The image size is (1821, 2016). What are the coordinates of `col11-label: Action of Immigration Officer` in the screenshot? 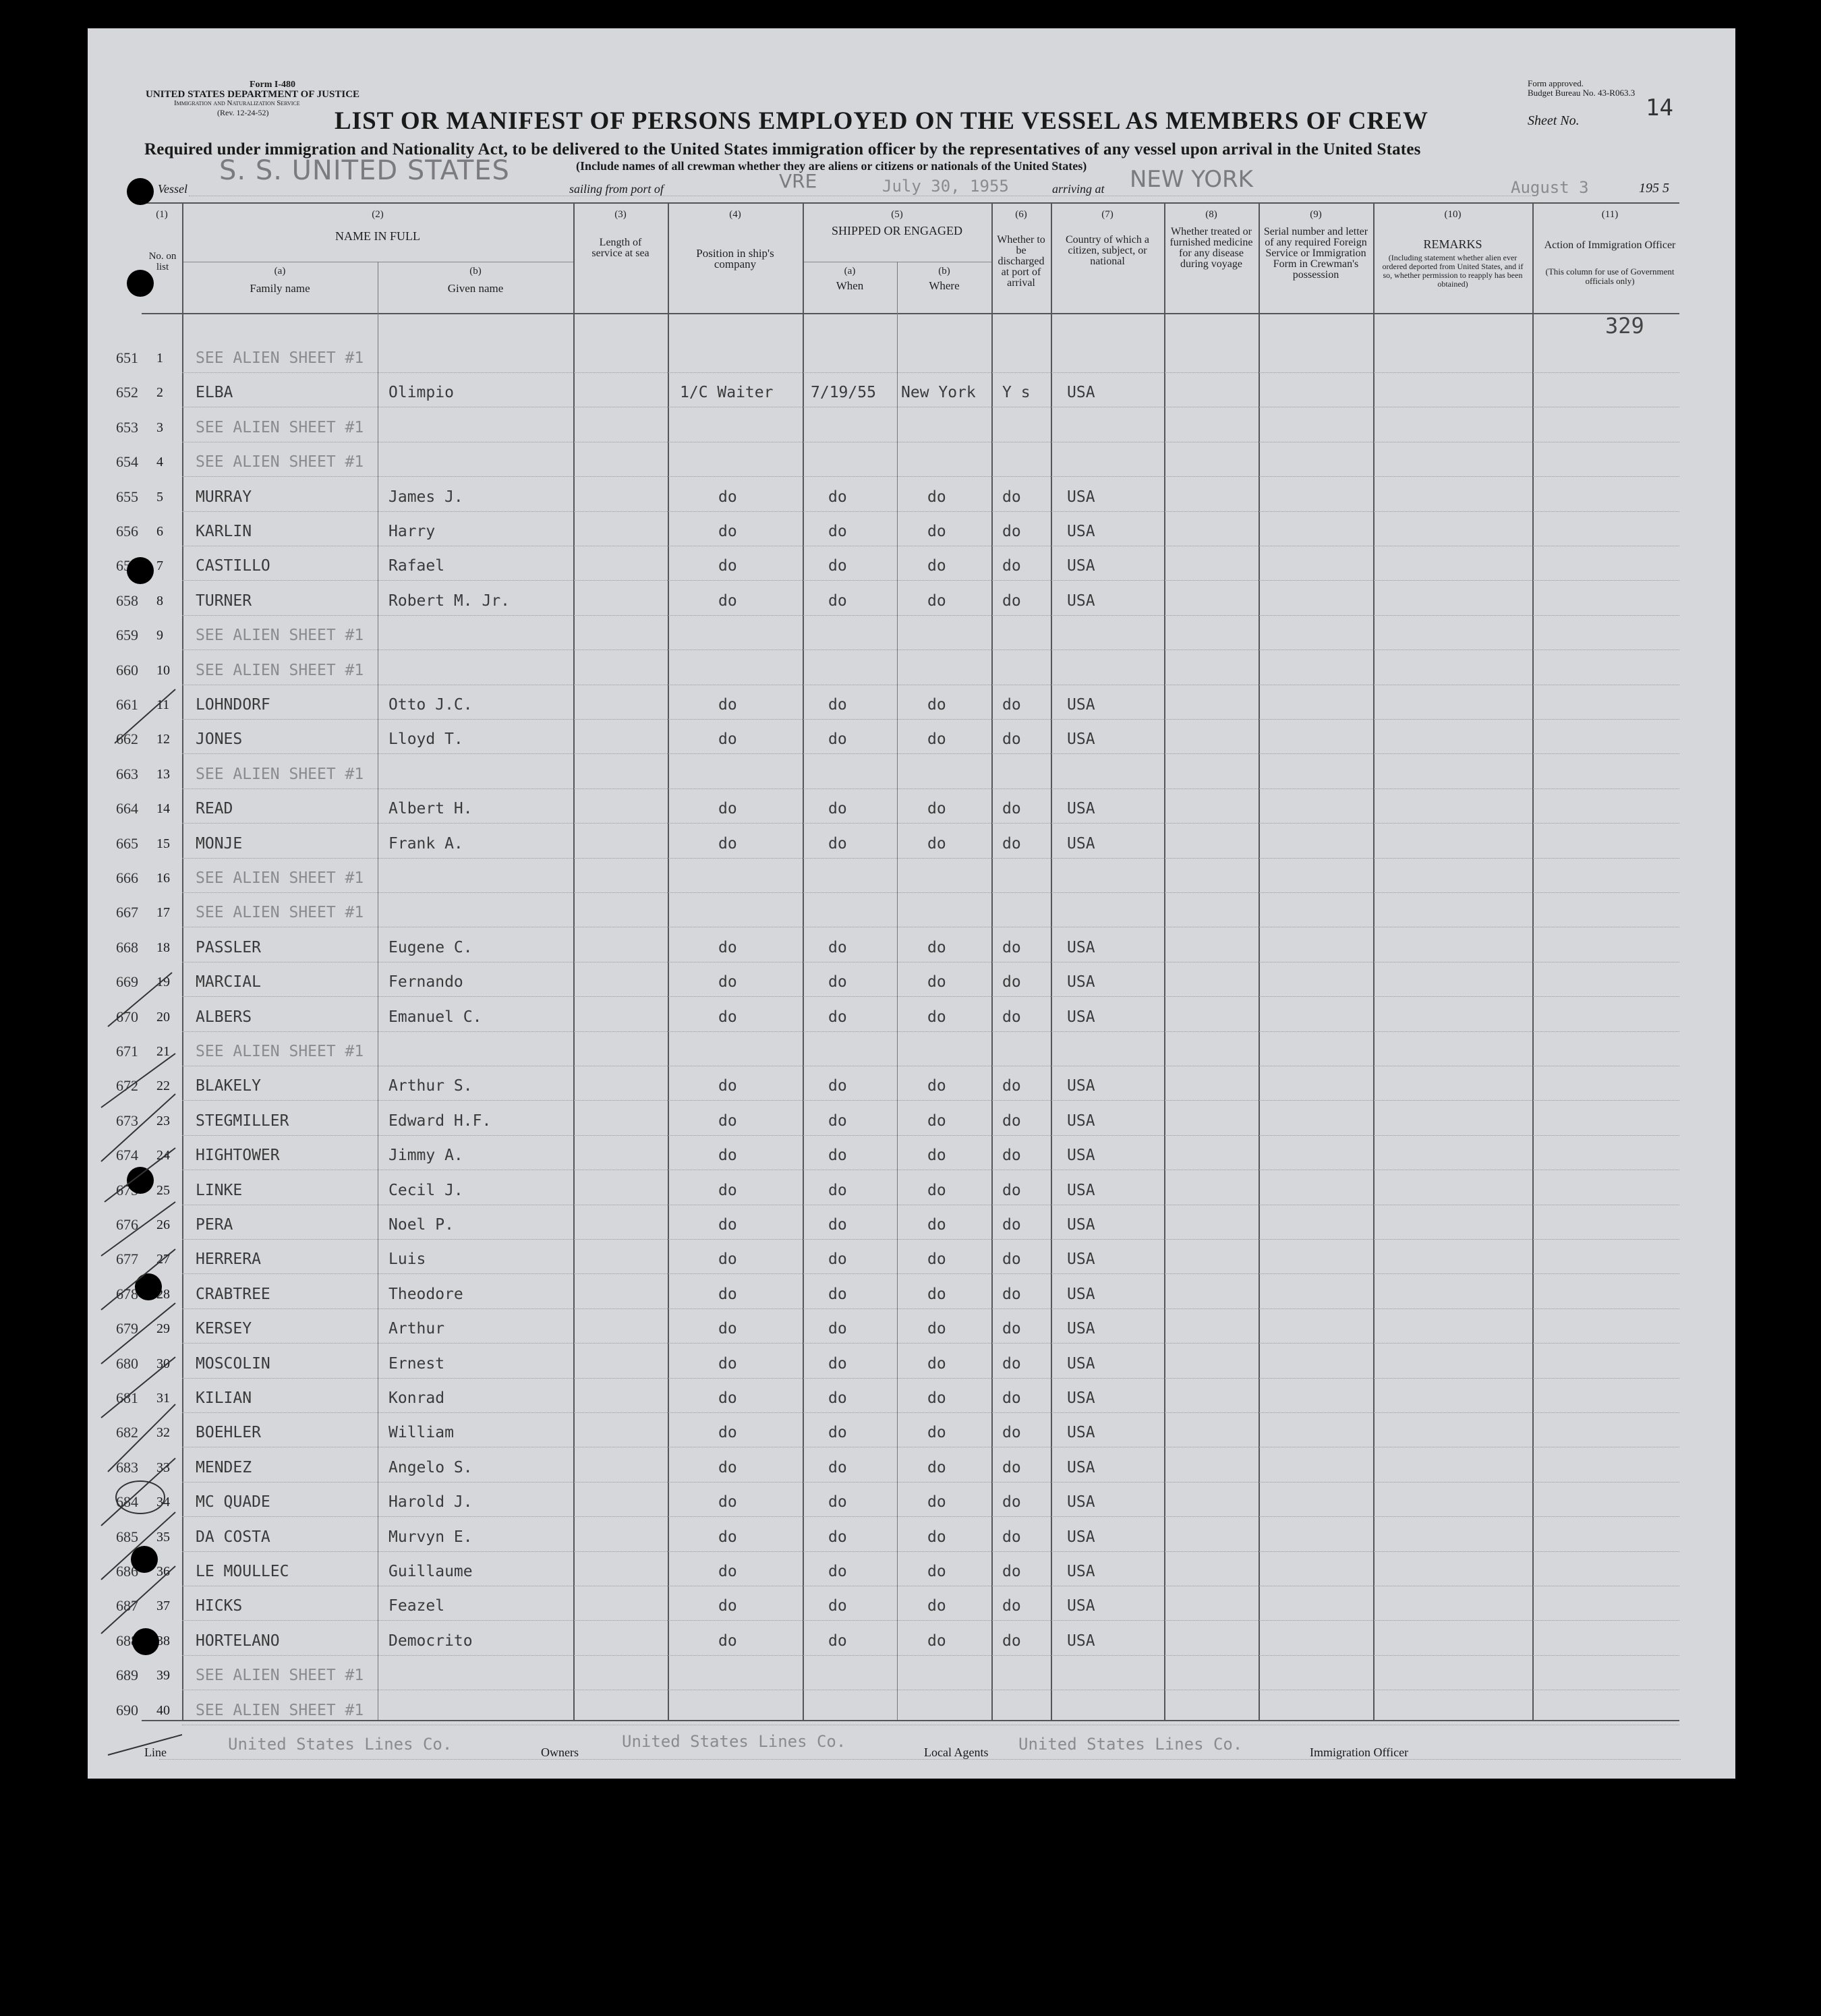 It's located at (1610, 245).